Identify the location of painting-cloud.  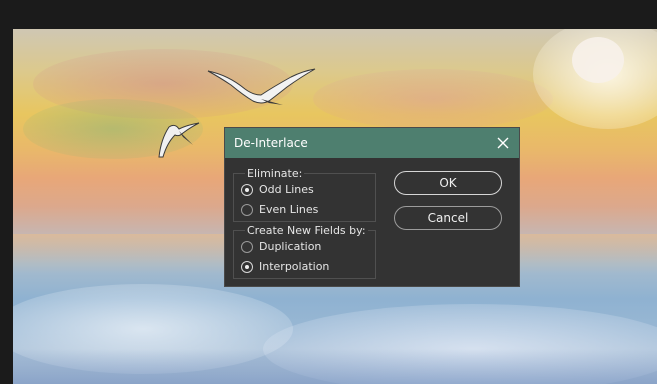
(433, 99).